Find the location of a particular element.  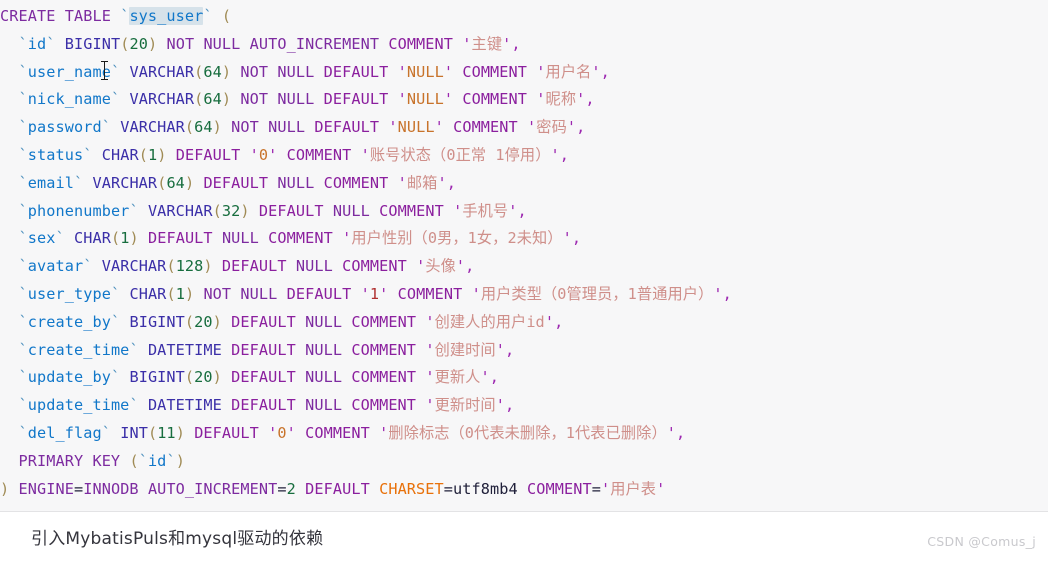

column-length: 32 is located at coordinates (231, 210).